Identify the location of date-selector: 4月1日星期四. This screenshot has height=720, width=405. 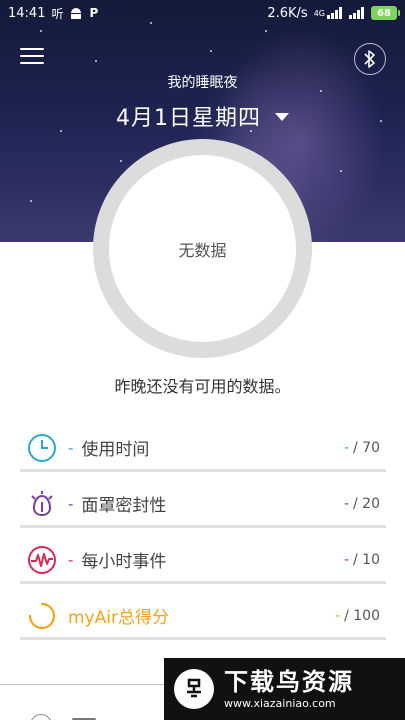
(202, 116).